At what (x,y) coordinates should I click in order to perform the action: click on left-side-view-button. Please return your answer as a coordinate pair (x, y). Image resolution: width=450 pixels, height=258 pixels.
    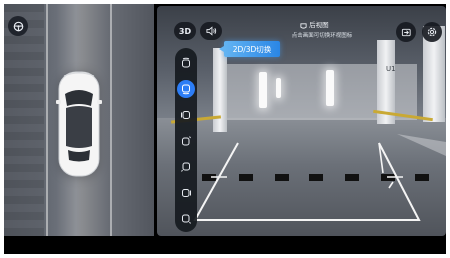
    Looking at the image, I should click on (186, 115).